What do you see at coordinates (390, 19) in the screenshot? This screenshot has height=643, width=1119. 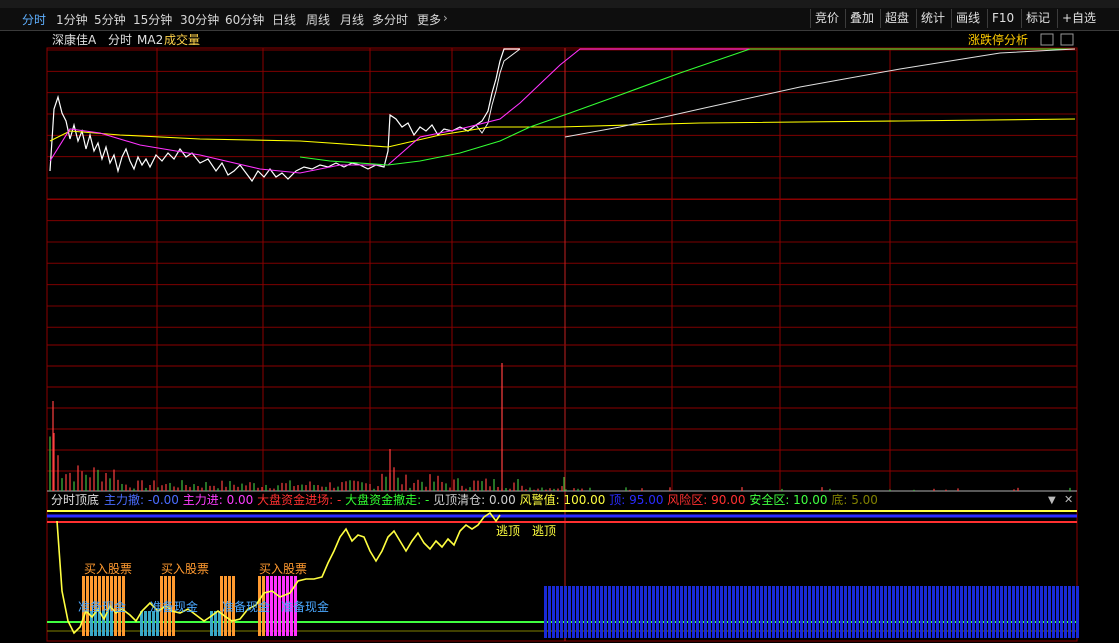 I see `tab-multi-fenshi: 多分时` at bounding box center [390, 19].